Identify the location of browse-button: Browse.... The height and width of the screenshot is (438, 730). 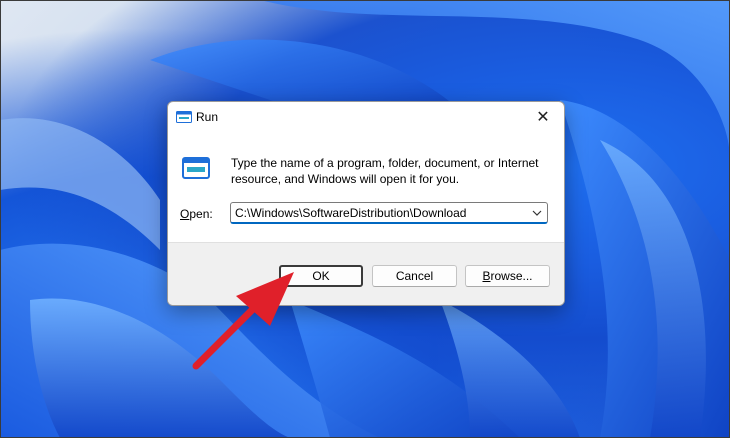
(507, 276).